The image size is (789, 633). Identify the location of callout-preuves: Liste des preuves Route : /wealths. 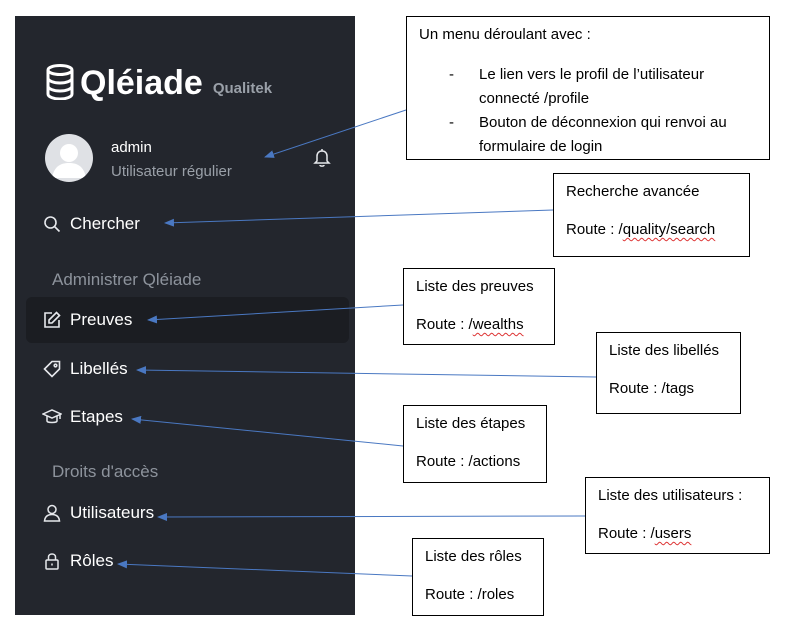
(479, 306).